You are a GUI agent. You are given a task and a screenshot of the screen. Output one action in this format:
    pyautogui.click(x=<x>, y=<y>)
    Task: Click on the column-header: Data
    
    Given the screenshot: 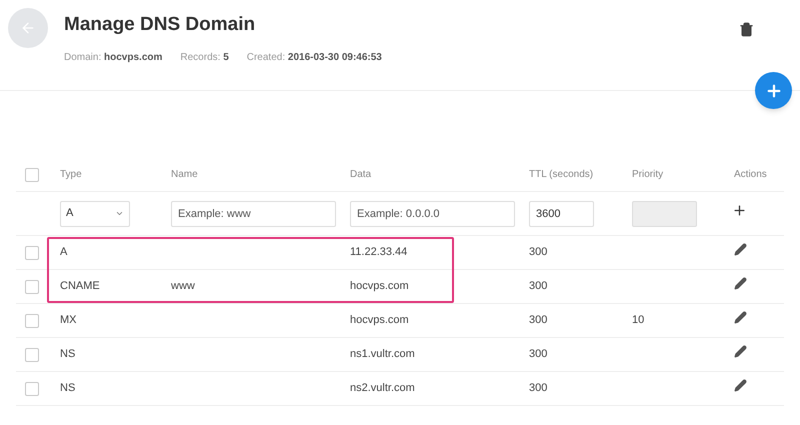 What is the action you would take?
    pyautogui.click(x=361, y=174)
    